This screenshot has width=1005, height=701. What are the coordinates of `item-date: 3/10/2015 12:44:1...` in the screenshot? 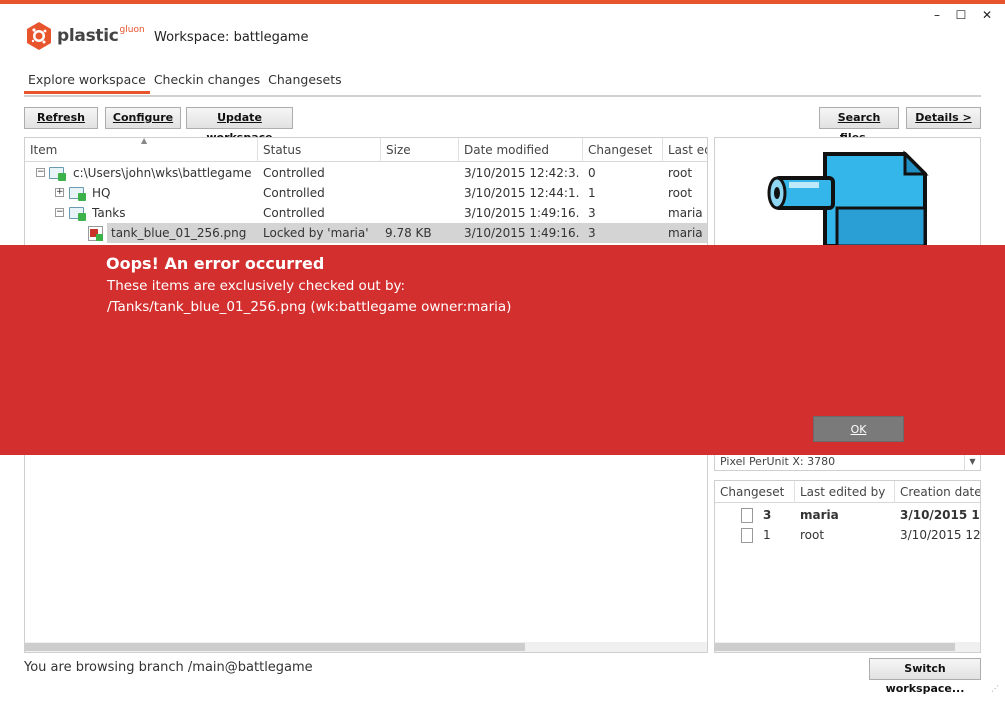 It's located at (522, 193).